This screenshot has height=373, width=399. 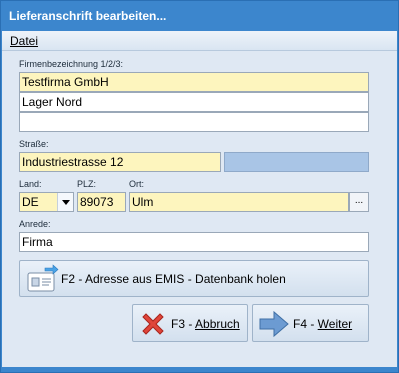 I want to click on menu-datei: Datei, so click(x=24, y=41).